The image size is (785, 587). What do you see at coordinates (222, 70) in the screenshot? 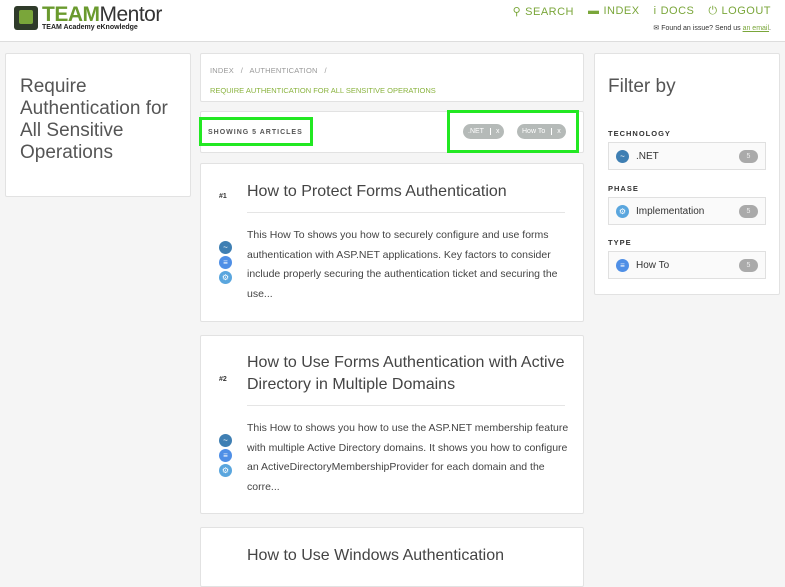
I see `breadcrumb-index: INDEX` at bounding box center [222, 70].